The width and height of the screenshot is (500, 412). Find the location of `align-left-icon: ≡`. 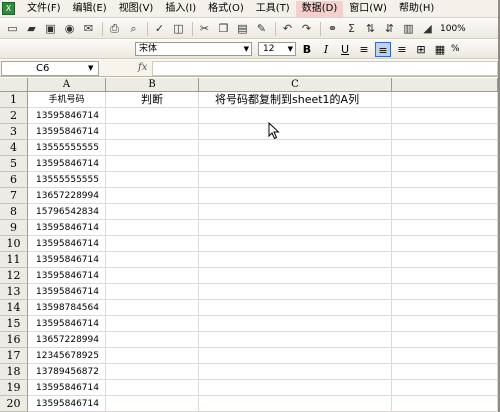

align-left-icon: ≡ is located at coordinates (364, 49).